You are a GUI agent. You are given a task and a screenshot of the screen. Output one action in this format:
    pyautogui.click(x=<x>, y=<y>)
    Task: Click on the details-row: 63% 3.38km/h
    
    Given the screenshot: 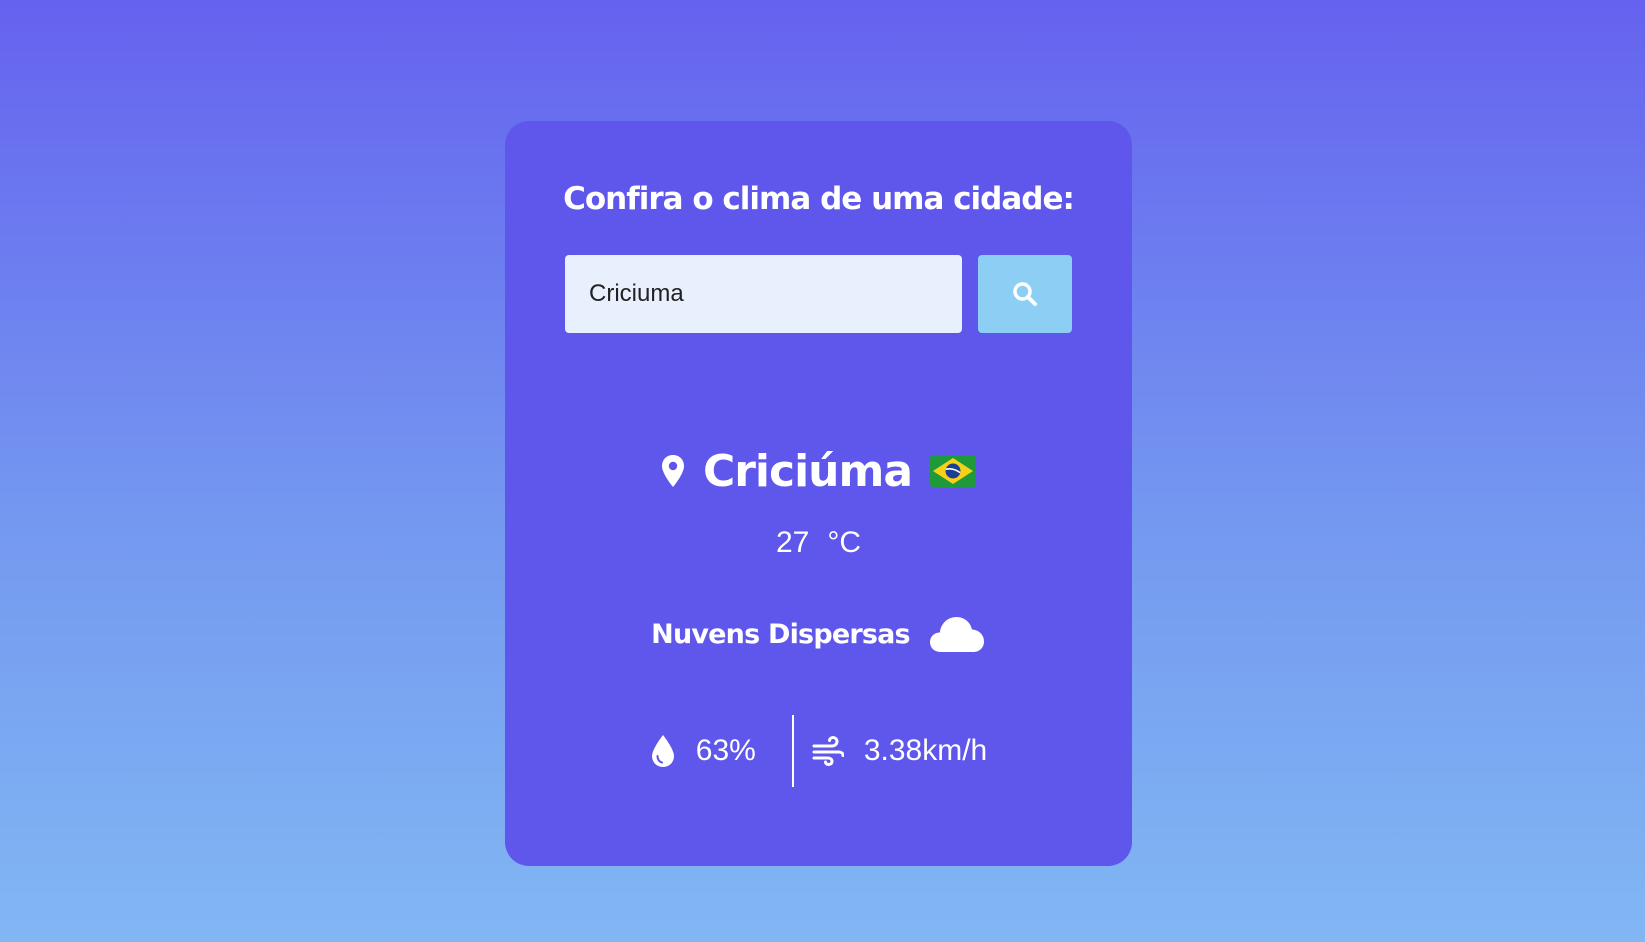 What is the action you would take?
    pyautogui.click(x=818, y=751)
    